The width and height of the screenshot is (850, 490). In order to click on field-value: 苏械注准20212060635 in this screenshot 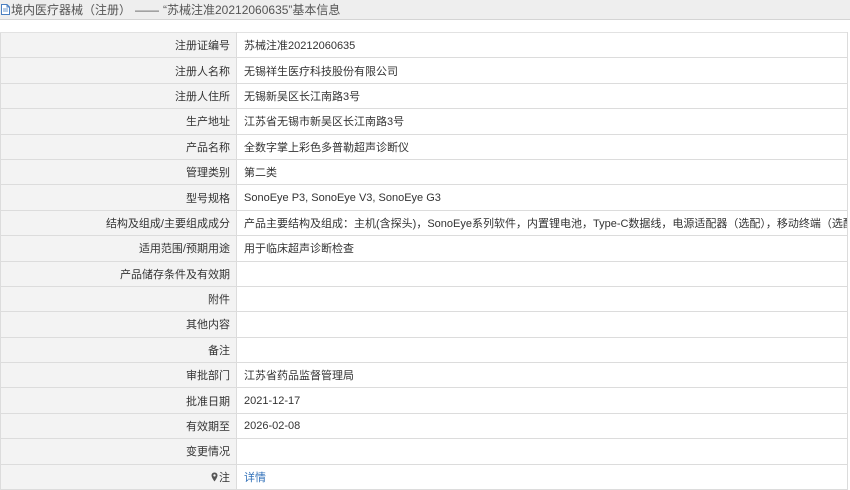, I will do `click(542, 45)`.